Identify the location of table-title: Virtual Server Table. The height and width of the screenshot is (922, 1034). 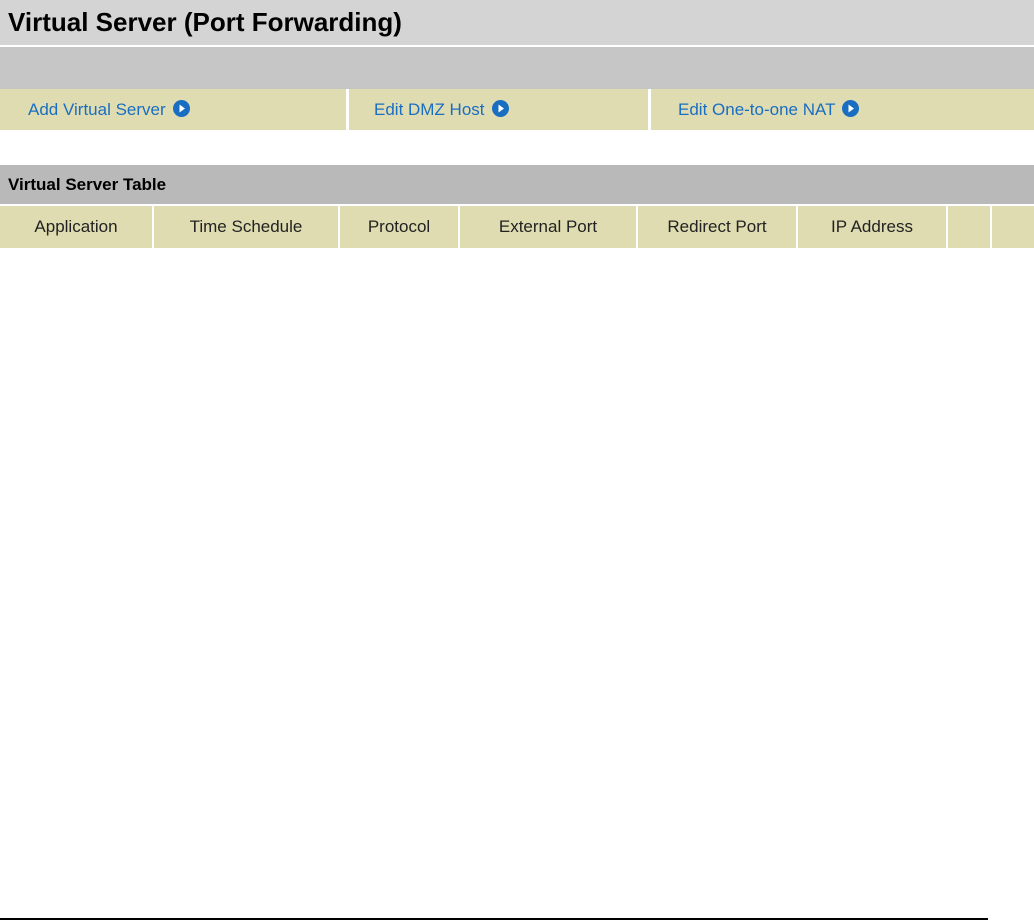
(87, 184).